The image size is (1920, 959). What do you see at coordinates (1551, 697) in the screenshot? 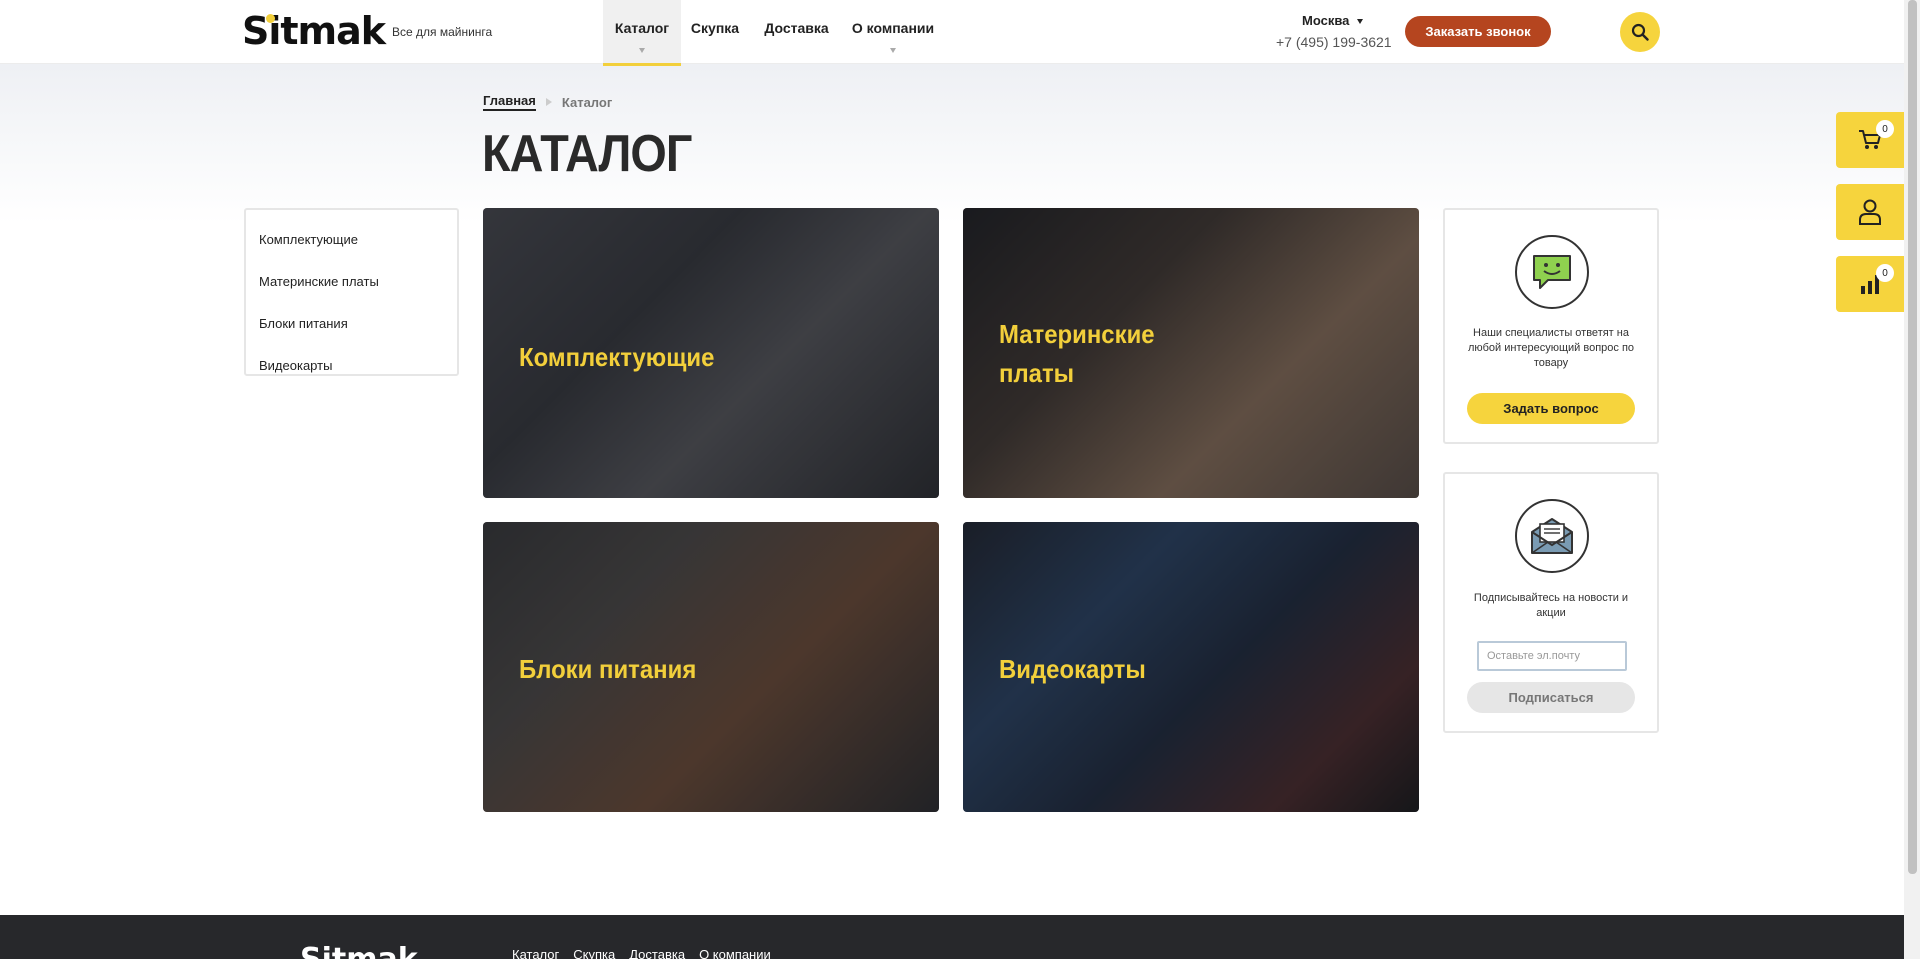
I see `subscribe-button: Подписаться` at bounding box center [1551, 697].